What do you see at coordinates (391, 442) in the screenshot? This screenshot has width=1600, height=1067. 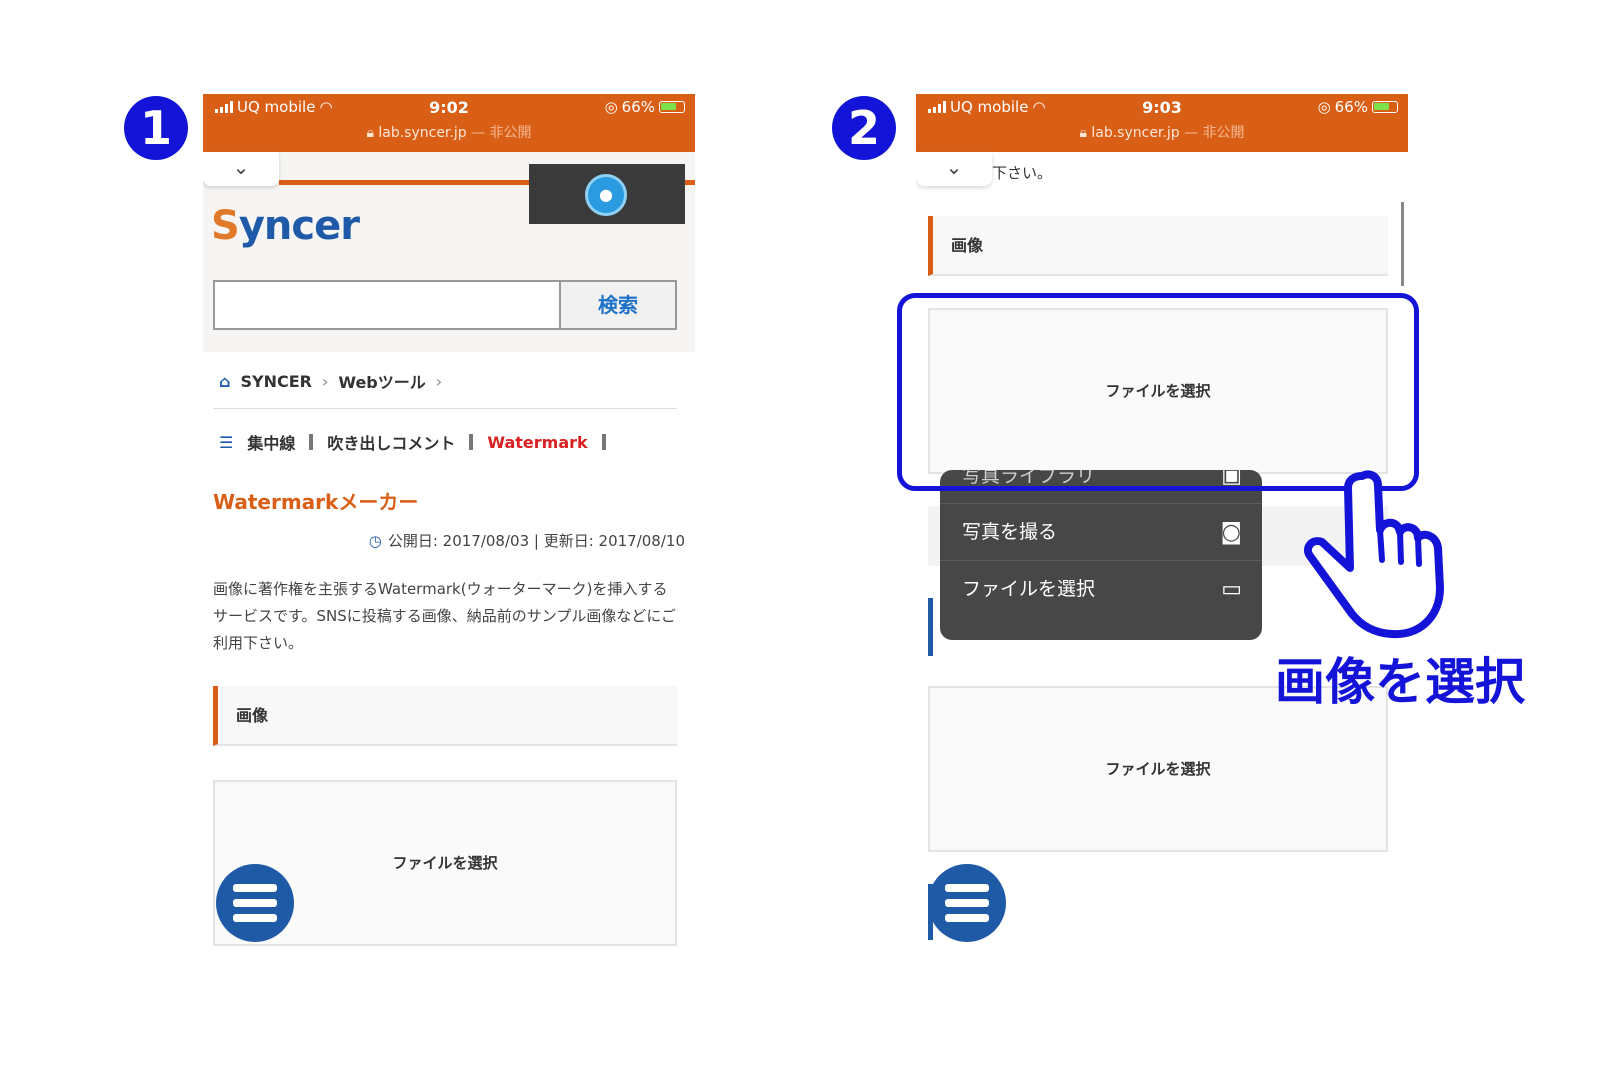 I see `related-link-speech-bubble: 吹き出しコメント` at bounding box center [391, 442].